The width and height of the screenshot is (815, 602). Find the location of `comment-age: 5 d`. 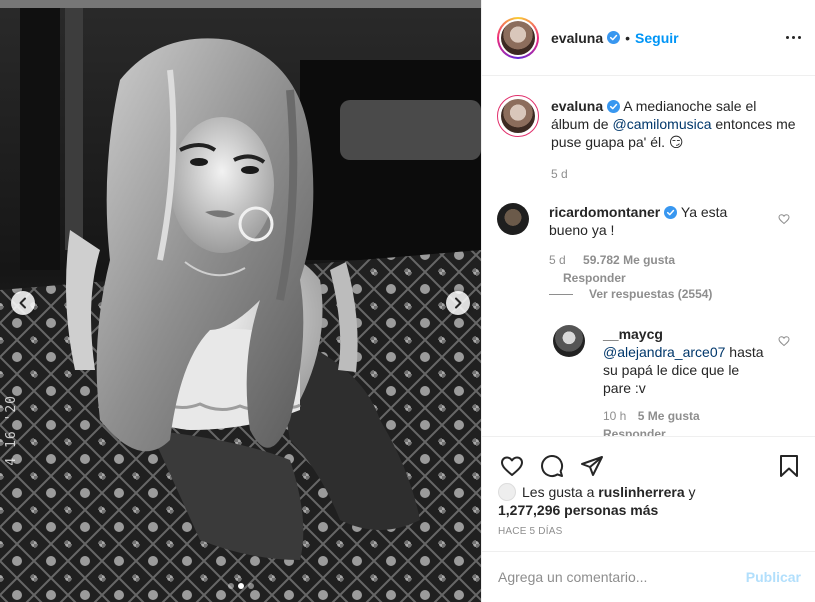

comment-age: 5 d is located at coordinates (557, 260).